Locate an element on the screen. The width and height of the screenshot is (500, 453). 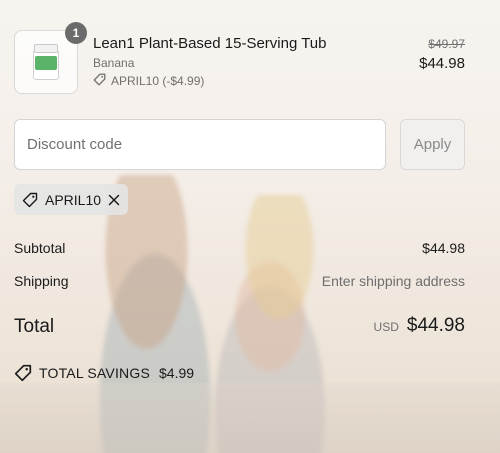
item-price: $44.98 is located at coordinates (442, 63).